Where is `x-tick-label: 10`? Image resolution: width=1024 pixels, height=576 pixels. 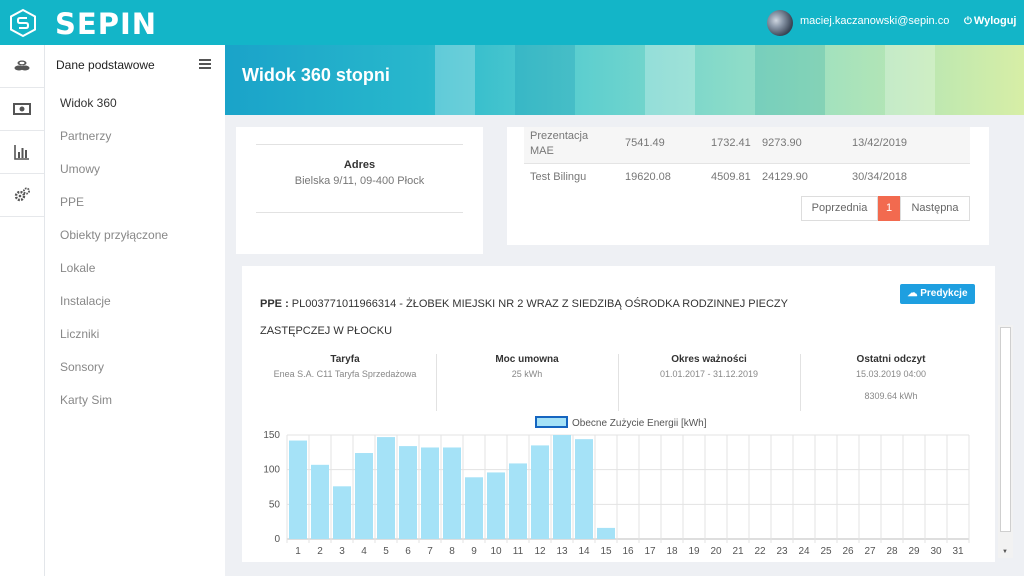
x-tick-label: 10 is located at coordinates (496, 551).